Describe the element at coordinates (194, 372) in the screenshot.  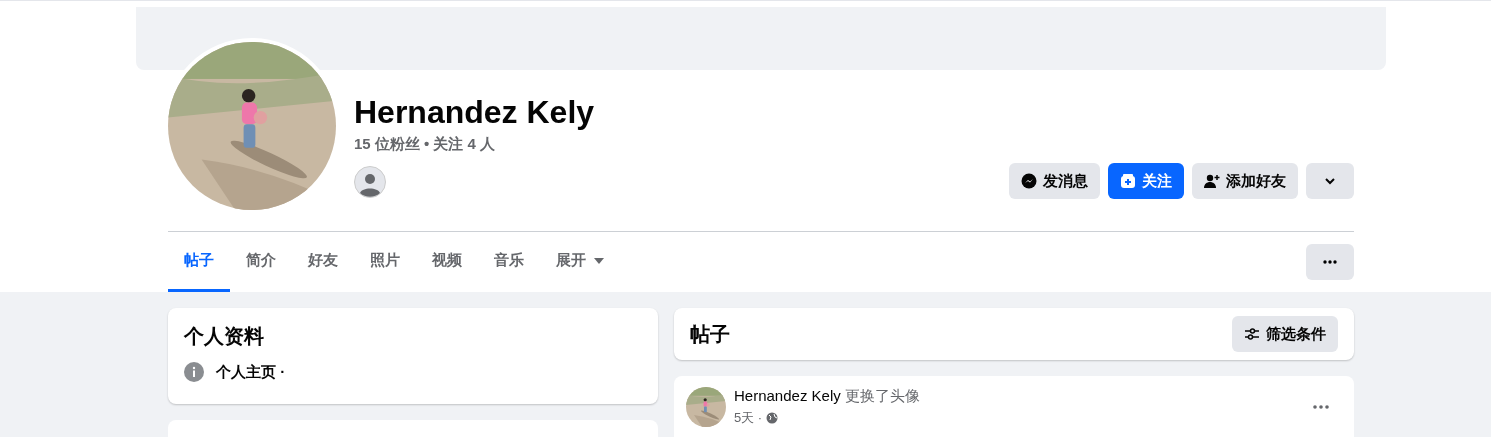
I see `info-icon` at that location.